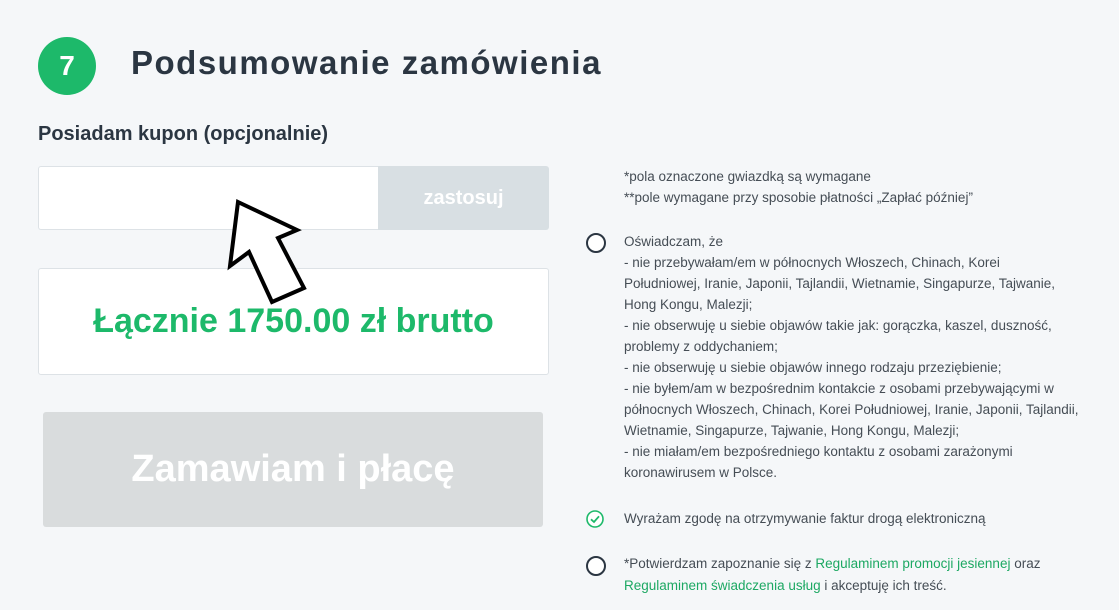 This screenshot has width=1119, height=610. I want to click on declaration-line: Oświadczam, że, so click(674, 241).